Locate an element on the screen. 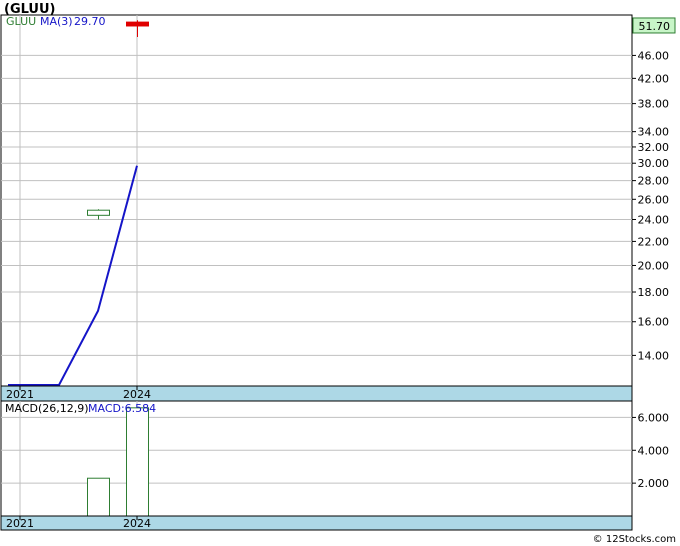 This screenshot has height=546, width=680. price-tick-label: 16.00 is located at coordinates (654, 322).